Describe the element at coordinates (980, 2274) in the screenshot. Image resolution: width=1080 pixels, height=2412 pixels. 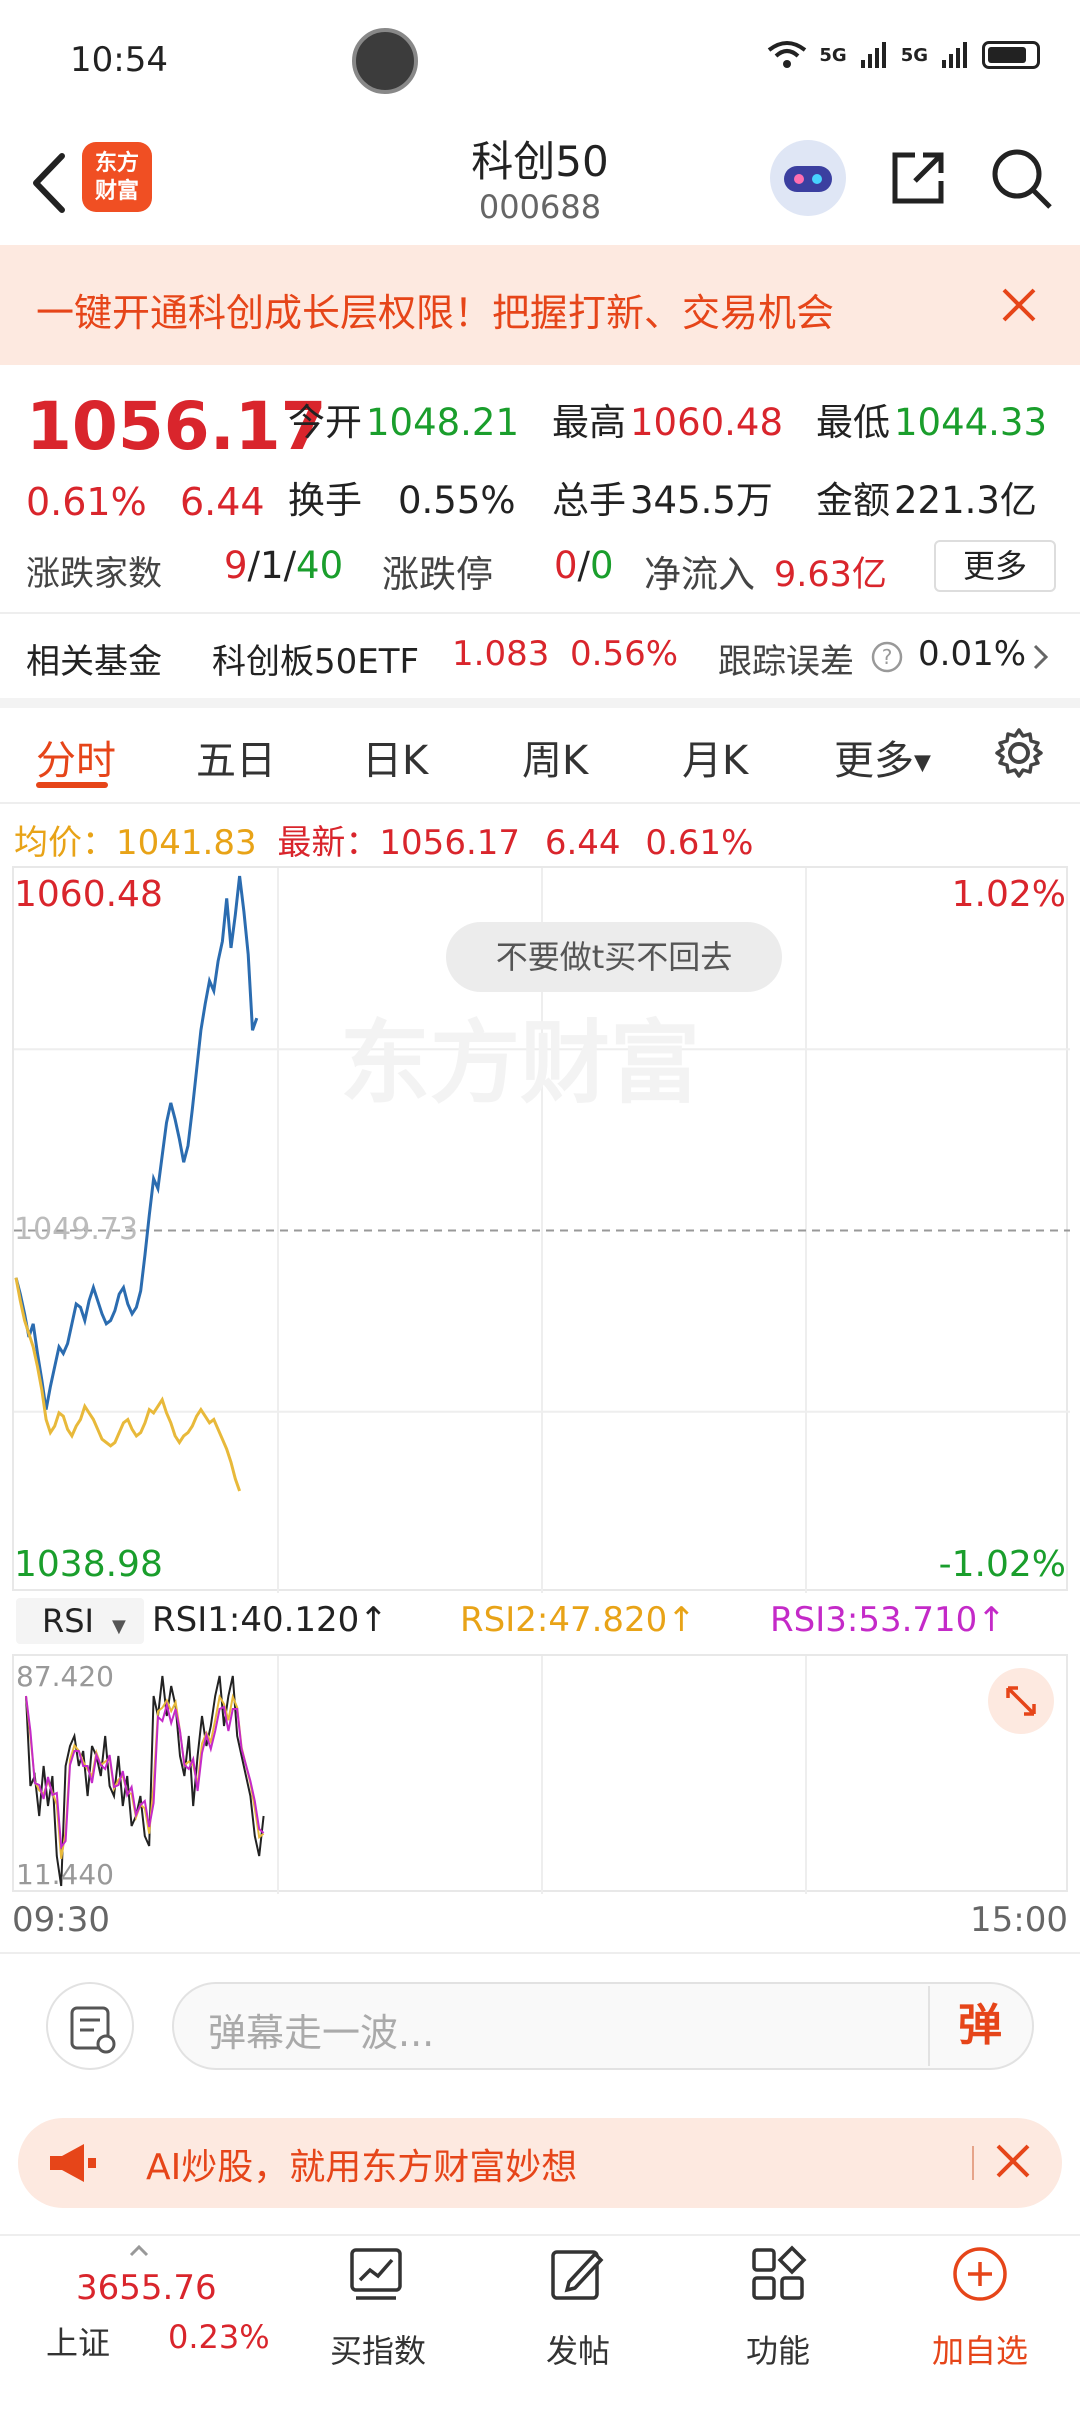
I see `add-watchlist-icon` at that location.